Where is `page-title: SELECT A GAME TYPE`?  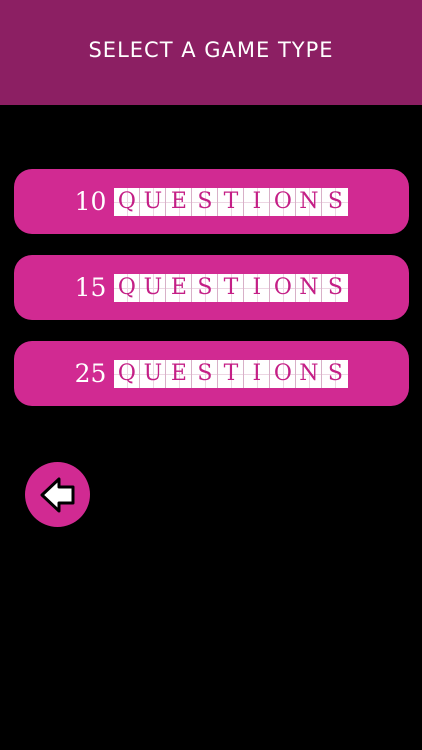
page-title: SELECT A GAME TYPE is located at coordinates (211, 49).